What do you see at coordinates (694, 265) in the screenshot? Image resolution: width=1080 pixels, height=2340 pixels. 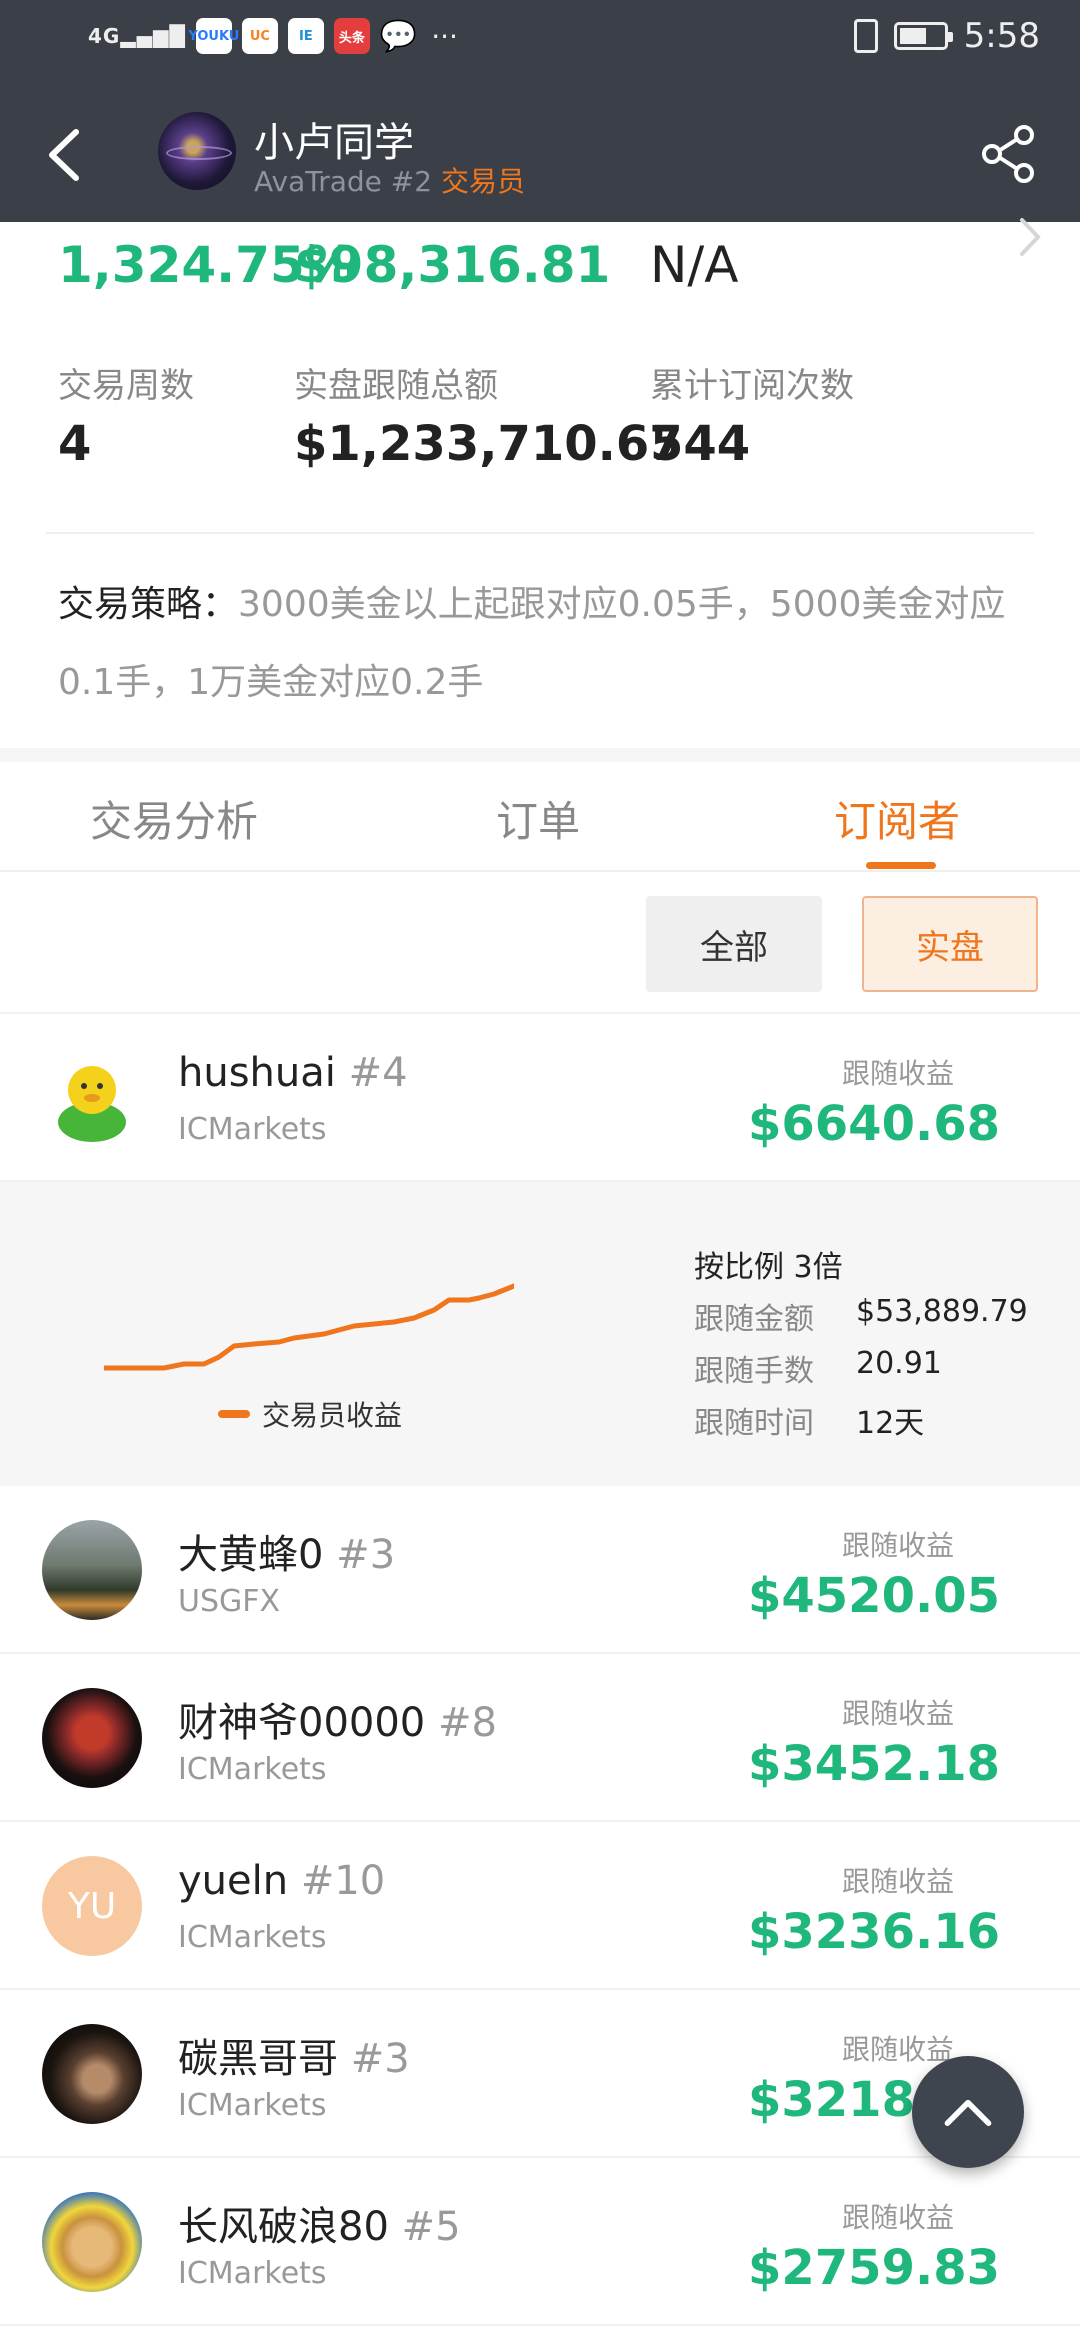 I see `third-stat-value: N/A` at bounding box center [694, 265].